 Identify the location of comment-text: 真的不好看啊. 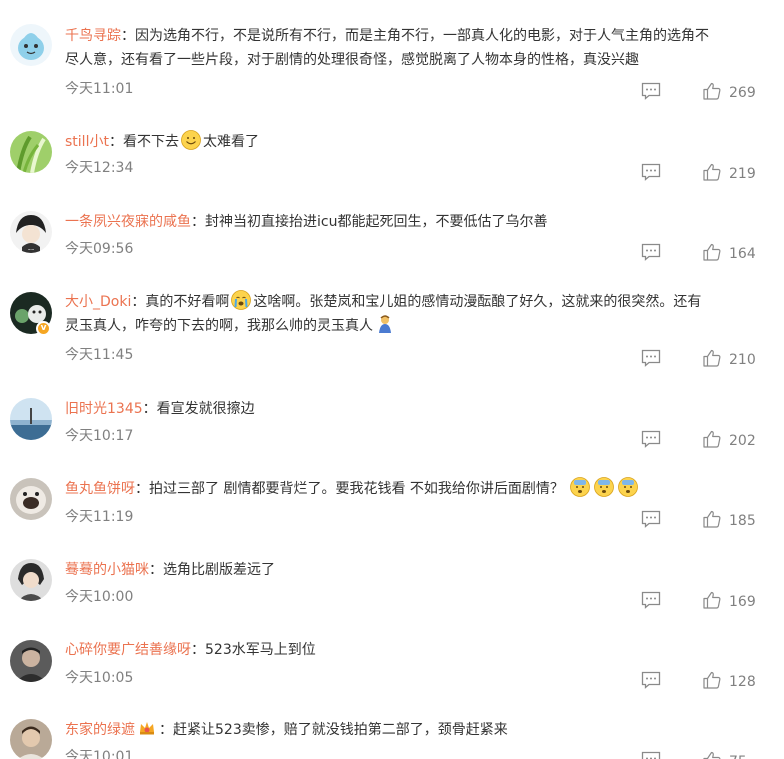
(187, 302).